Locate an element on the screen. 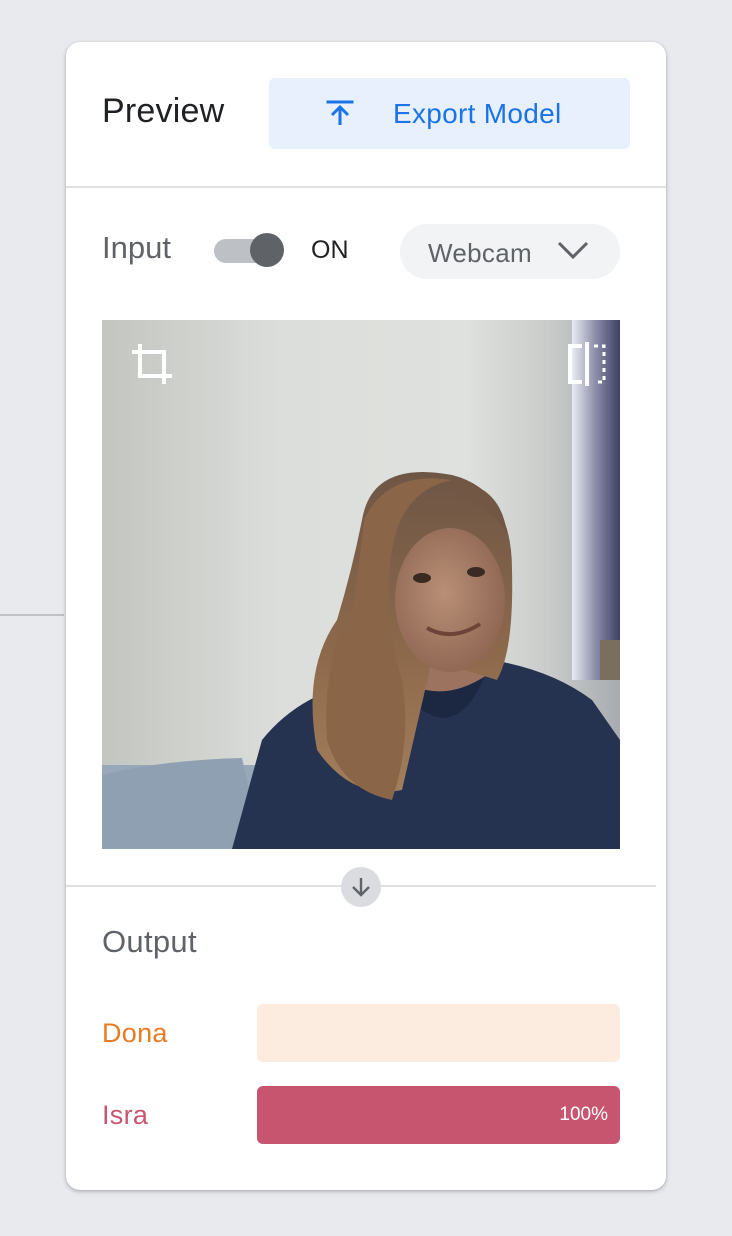  export-model-label: Export Model is located at coordinates (477, 113).